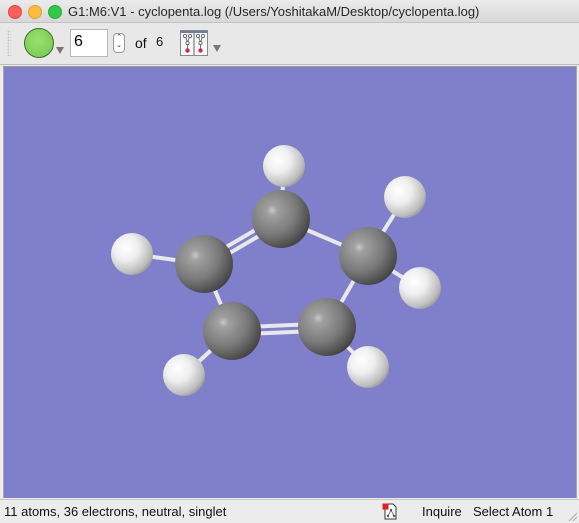 The width and height of the screenshot is (579, 523). Describe the element at coordinates (89, 43) in the screenshot. I see `frame-number-input: 6` at that location.